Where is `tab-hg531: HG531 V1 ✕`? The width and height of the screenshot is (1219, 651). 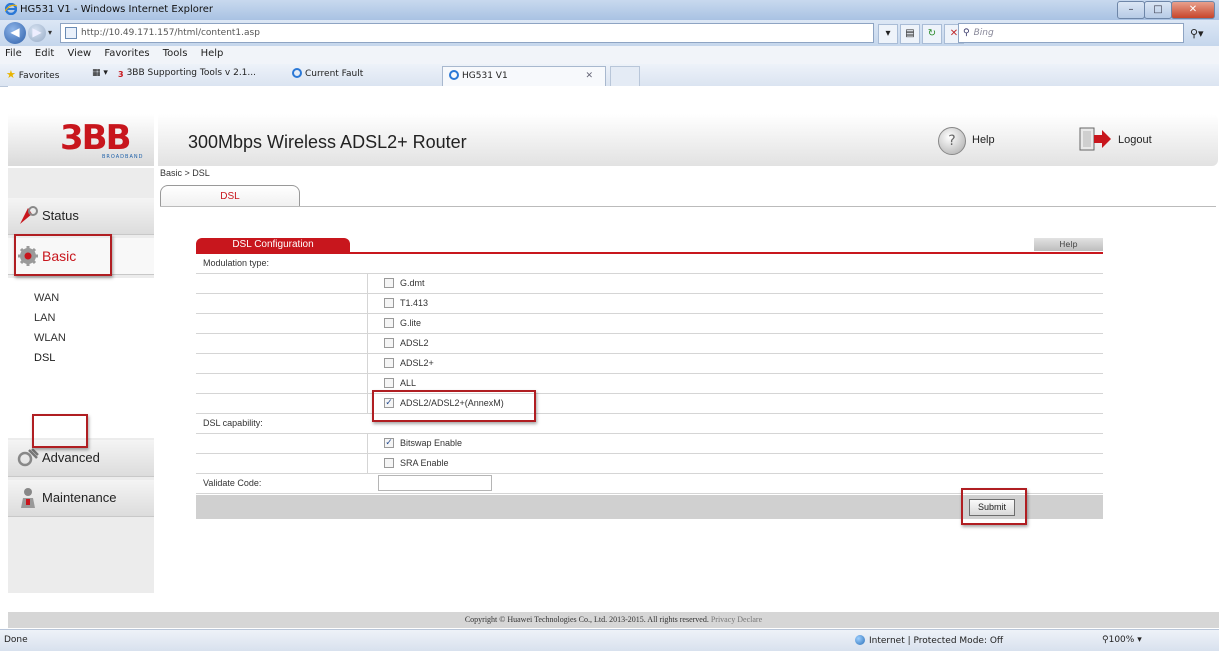 tab-hg531: HG531 V1 ✕ is located at coordinates (524, 76).